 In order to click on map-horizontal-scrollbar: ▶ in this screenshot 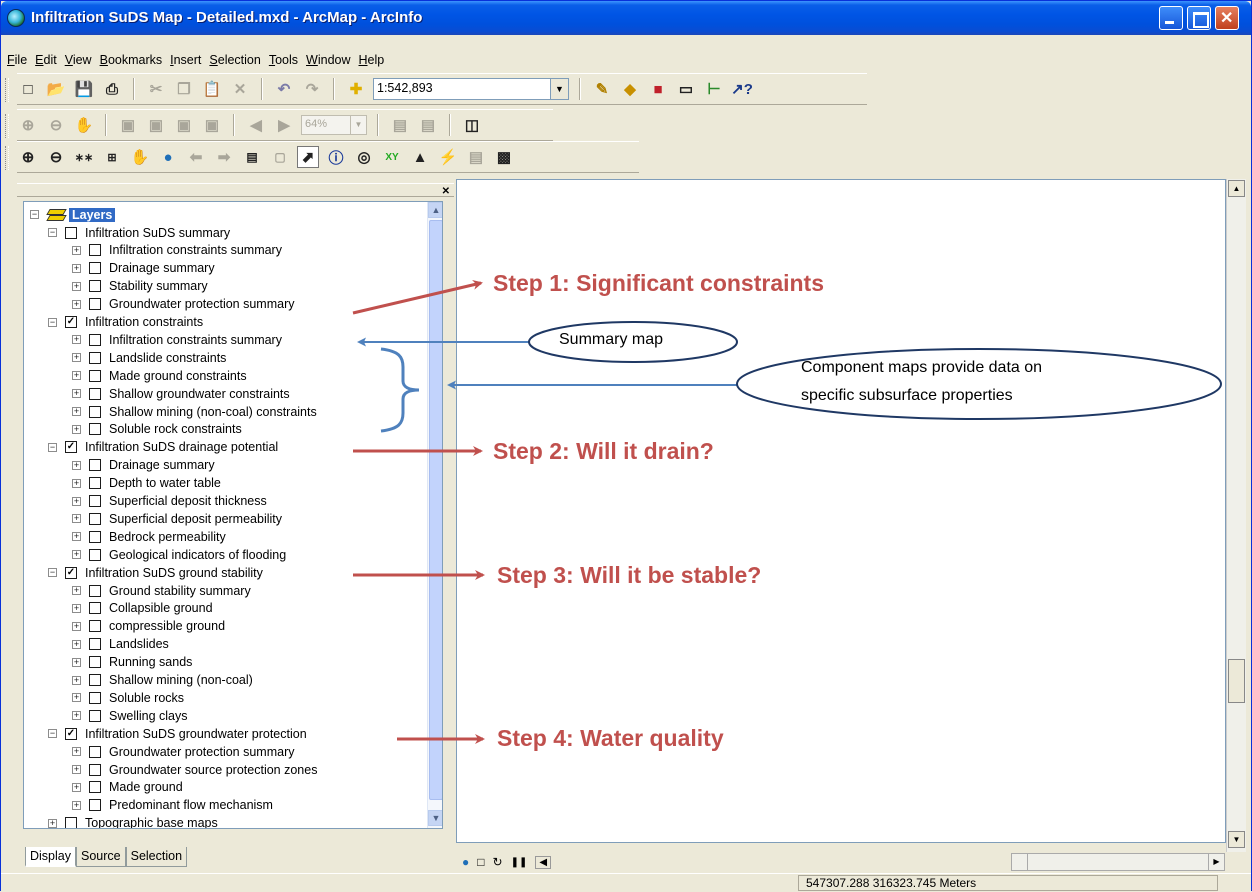, I will do `click(1118, 862)`.